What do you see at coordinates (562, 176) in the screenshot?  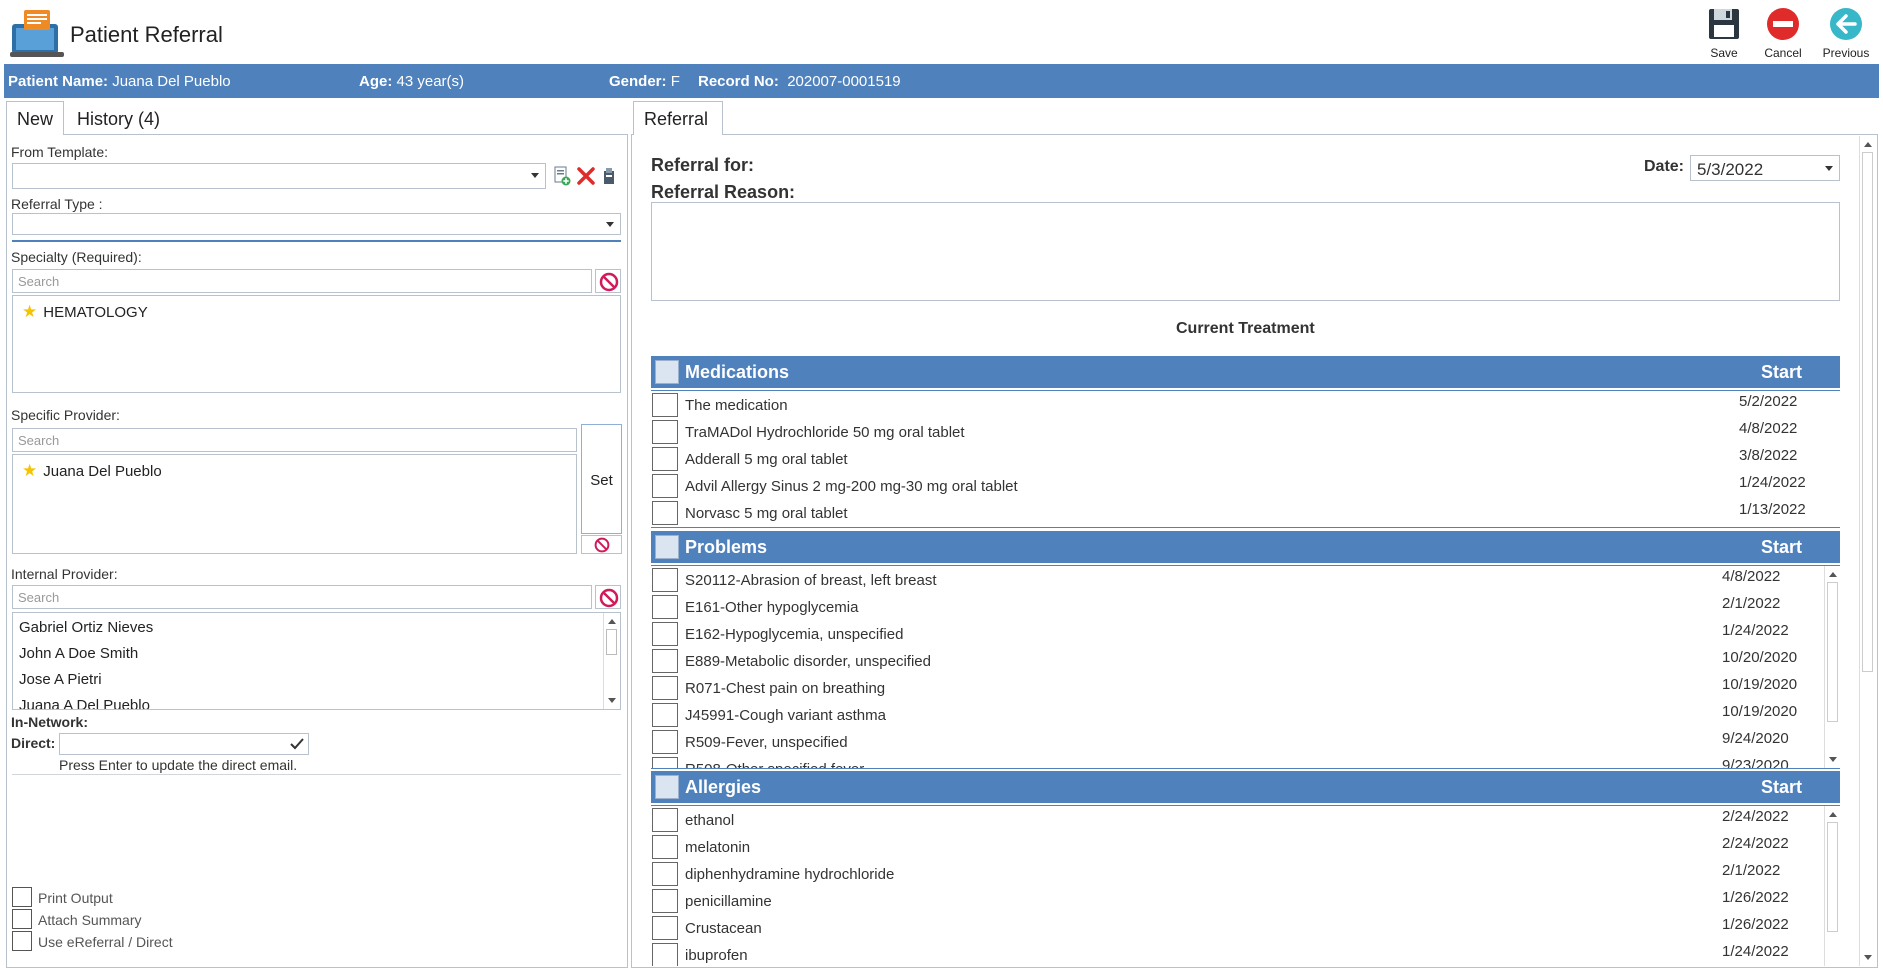 I see `add-template-icon` at bounding box center [562, 176].